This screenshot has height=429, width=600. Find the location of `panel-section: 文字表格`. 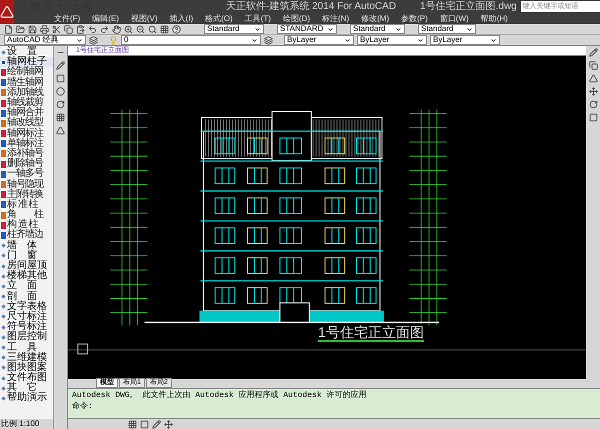

panel-section: 文字表格 is located at coordinates (26, 307).